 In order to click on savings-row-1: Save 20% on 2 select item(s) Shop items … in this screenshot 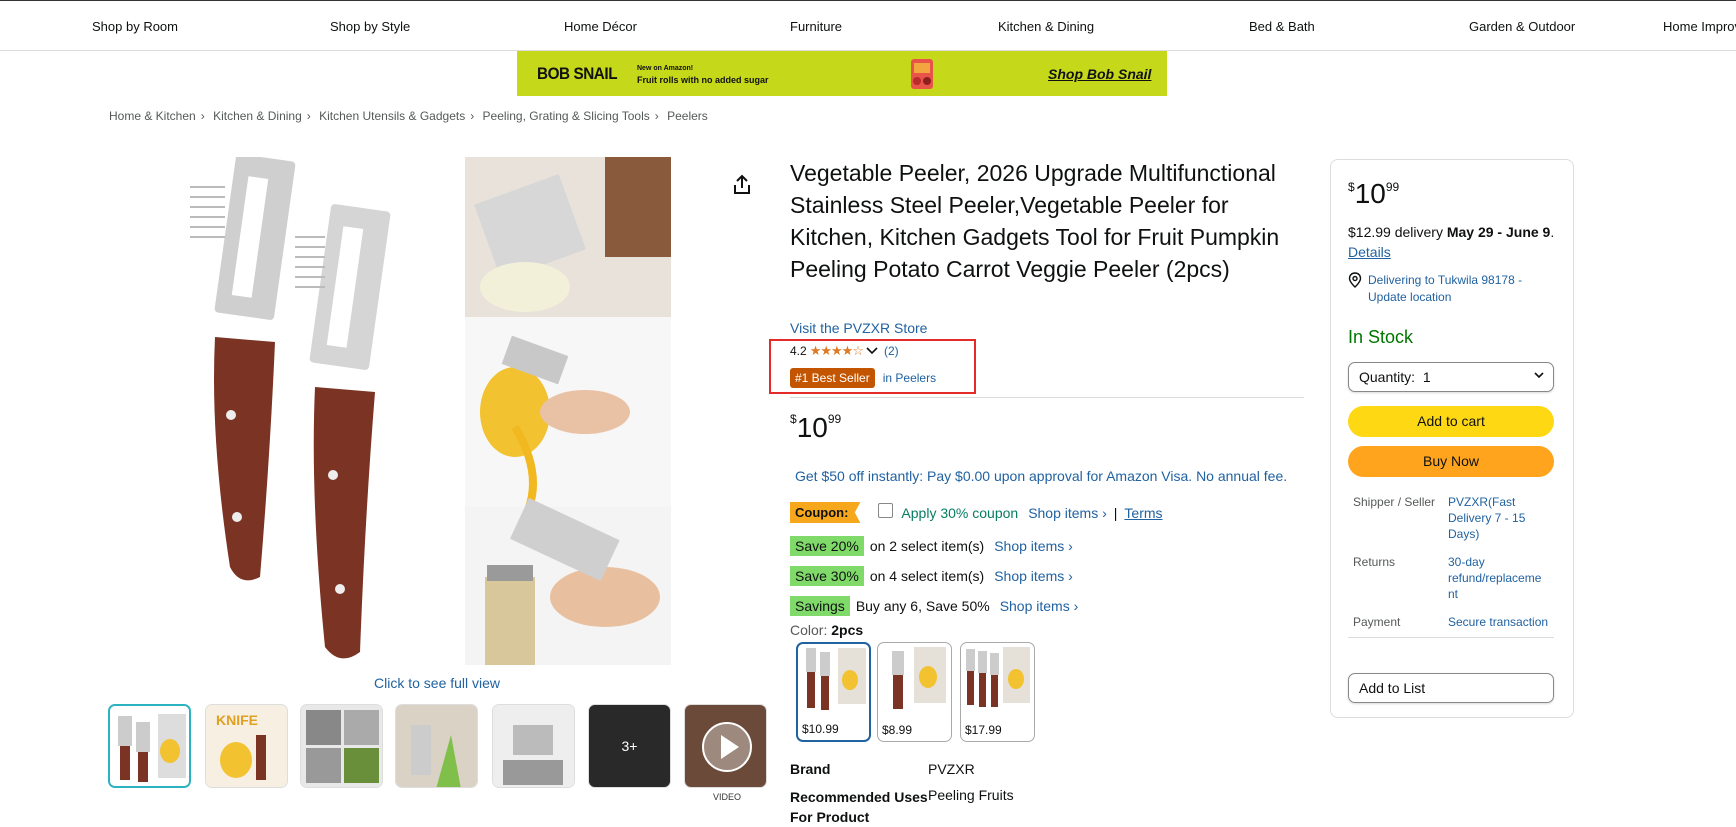, I will do `click(931, 546)`.